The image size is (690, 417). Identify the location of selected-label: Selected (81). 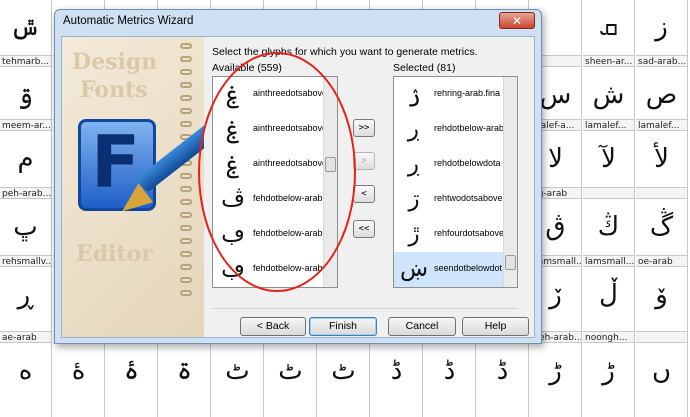
(424, 68).